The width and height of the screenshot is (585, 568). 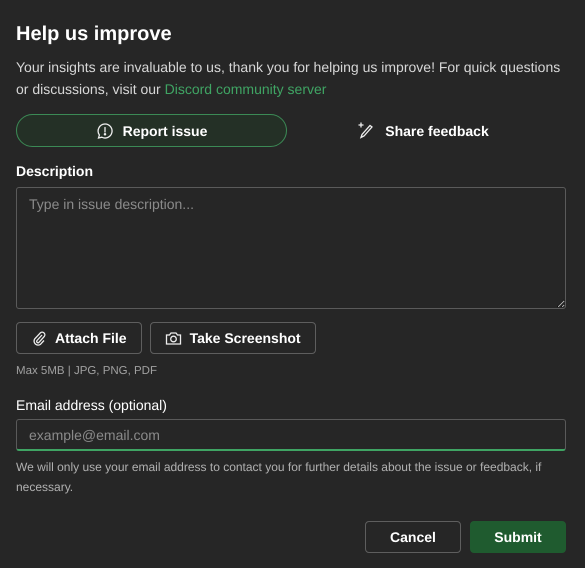 What do you see at coordinates (233, 338) in the screenshot?
I see `attach-button: Take Screenshot` at bounding box center [233, 338].